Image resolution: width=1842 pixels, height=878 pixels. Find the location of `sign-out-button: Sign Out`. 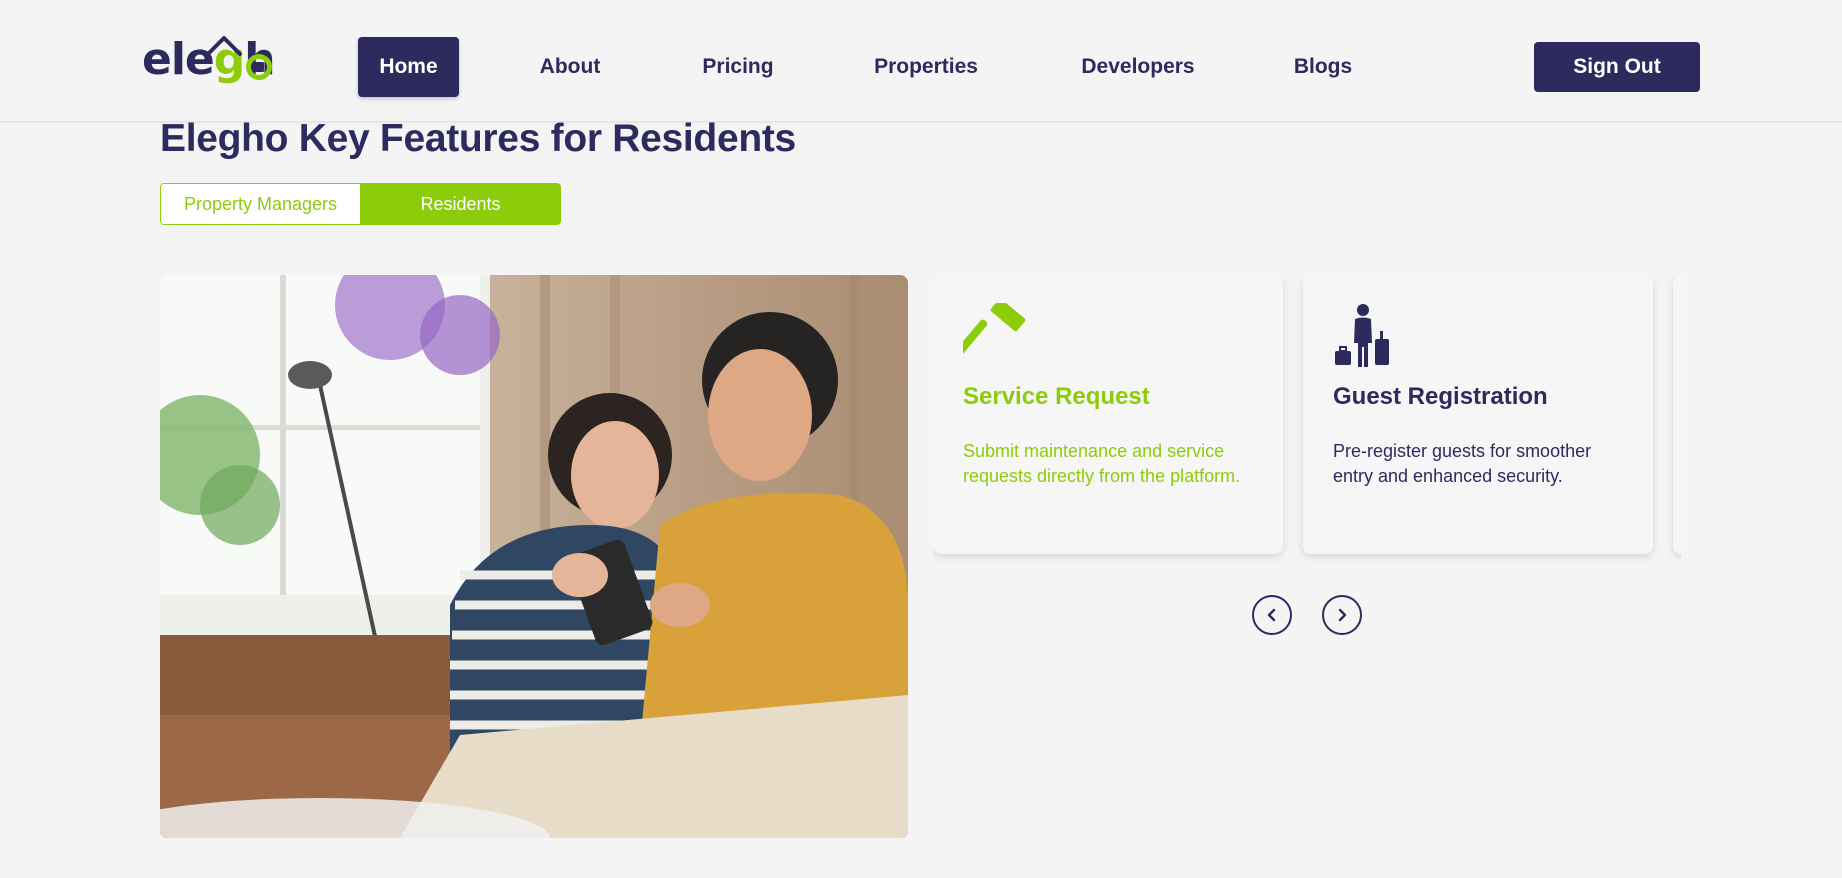

sign-out-button: Sign Out is located at coordinates (1617, 67).